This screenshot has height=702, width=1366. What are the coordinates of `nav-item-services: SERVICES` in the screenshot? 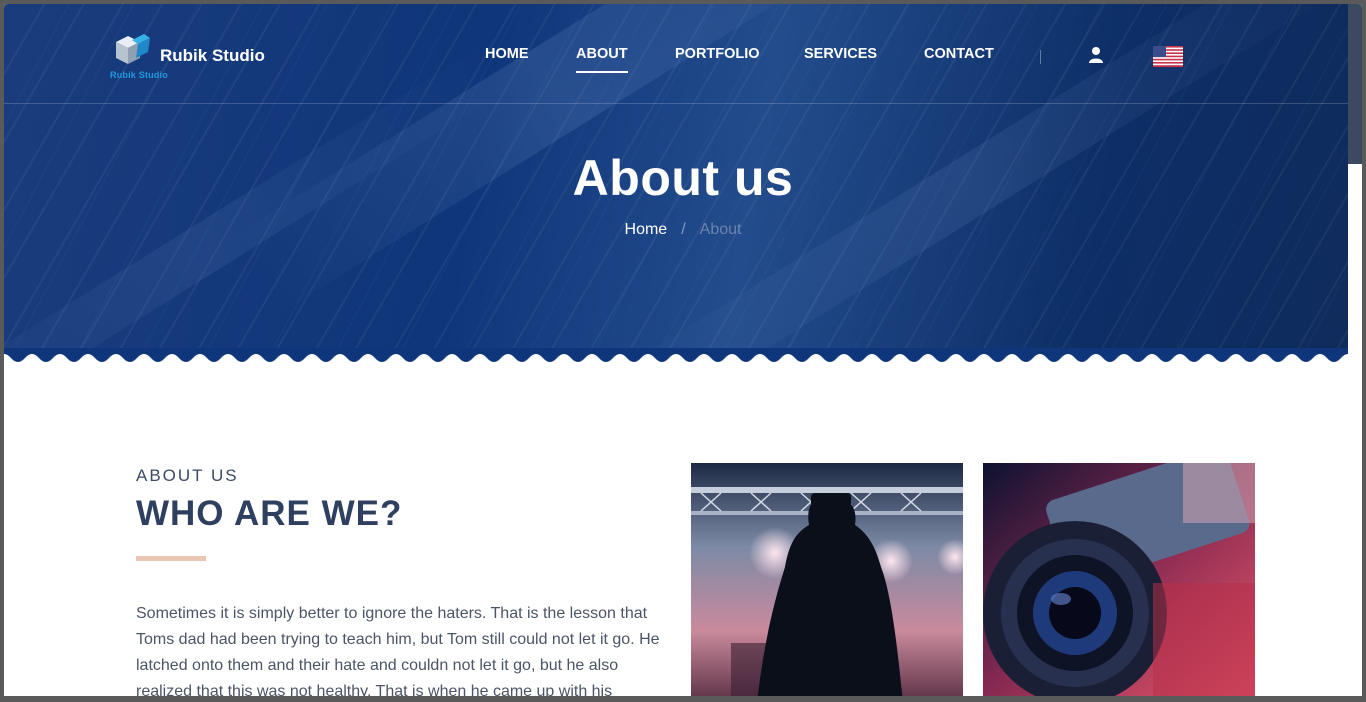 It's located at (840, 54).